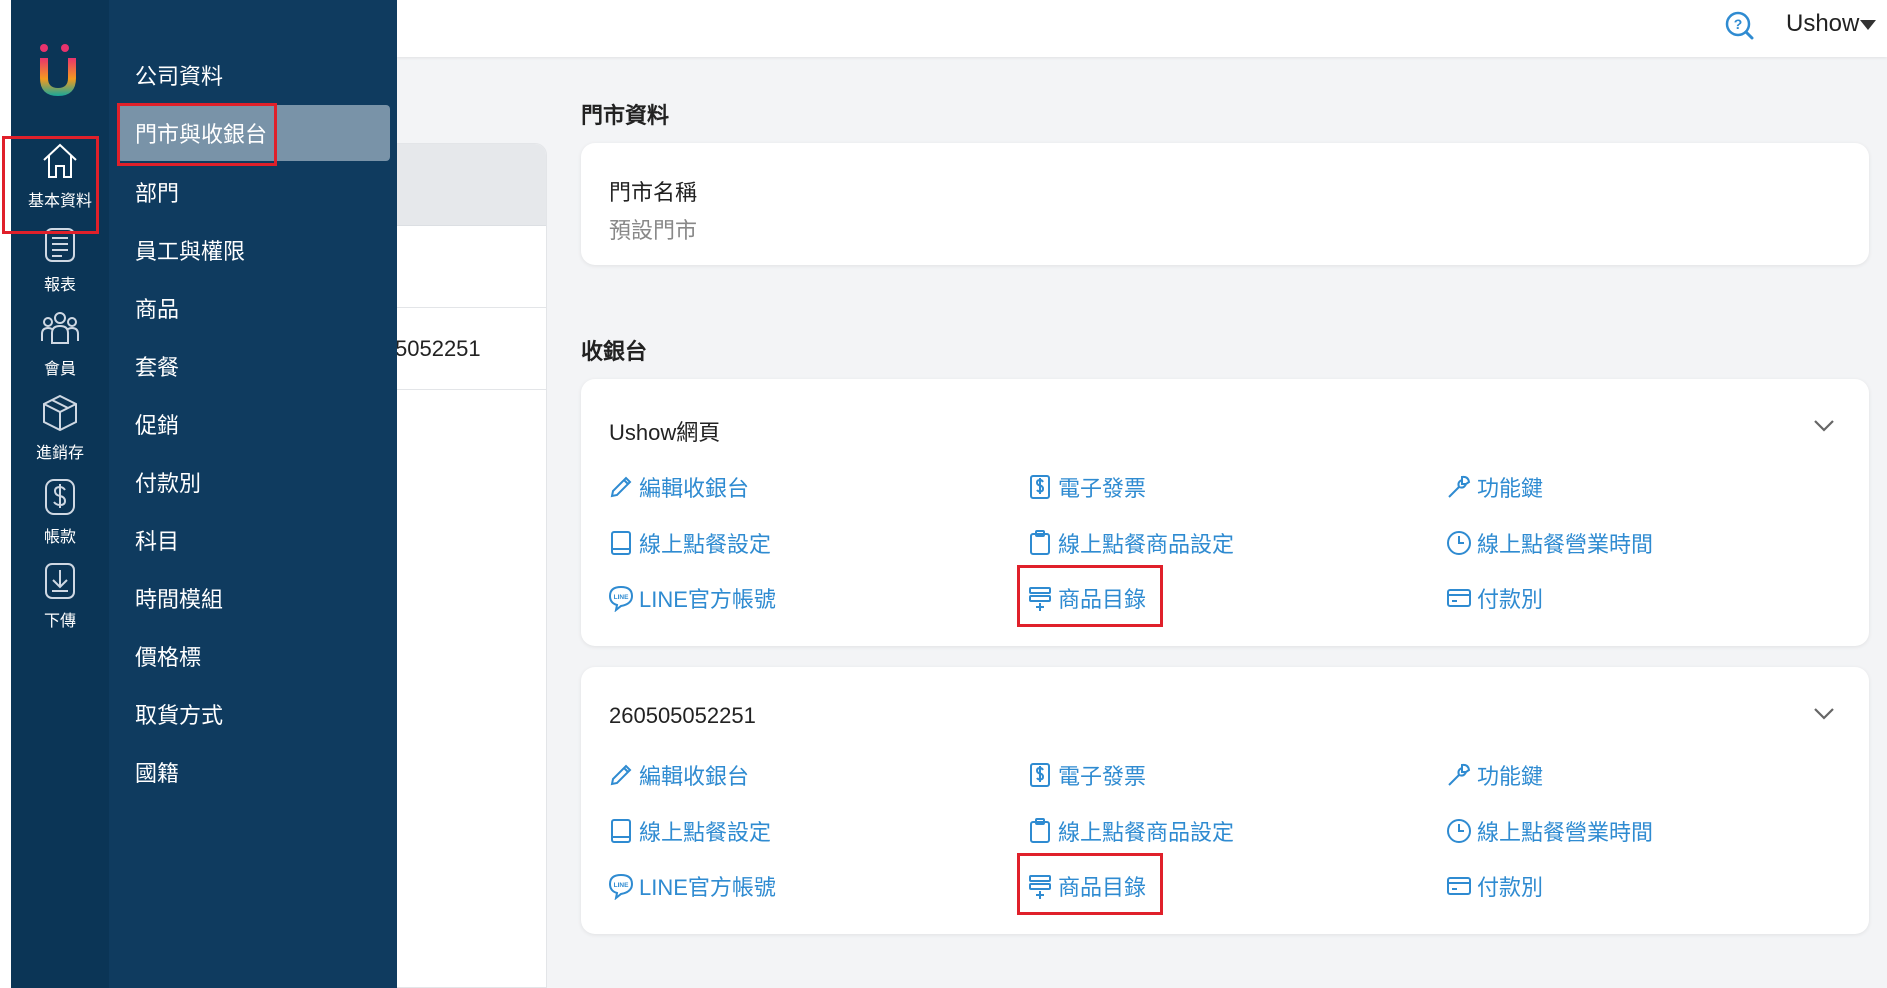 This screenshot has width=1887, height=988. What do you see at coordinates (653, 192) in the screenshot?
I see `store-name-label: 門市名稱` at bounding box center [653, 192].